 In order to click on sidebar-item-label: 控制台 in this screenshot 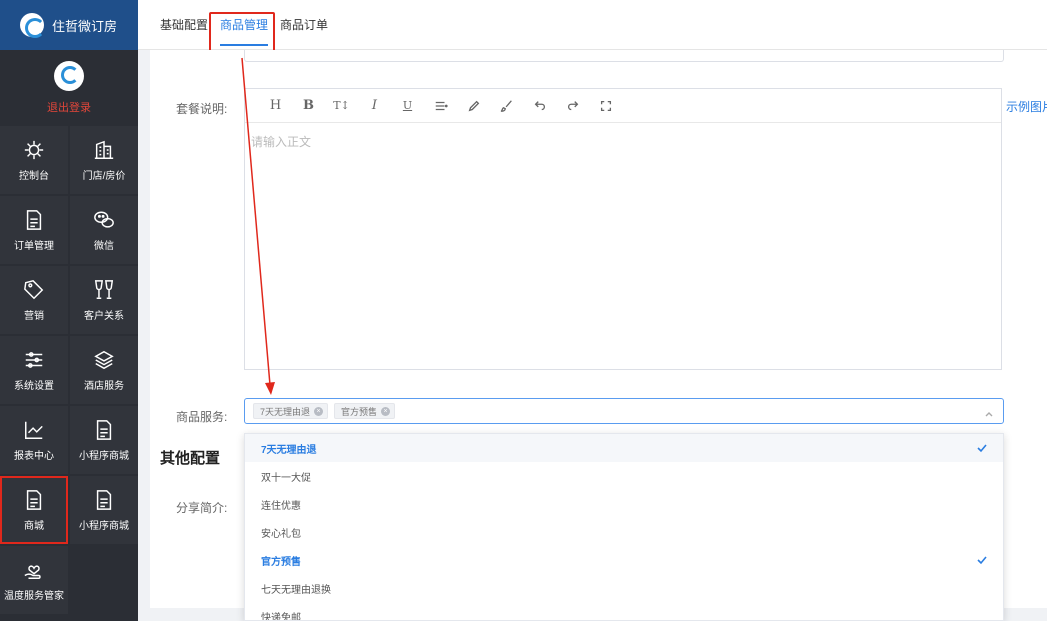, I will do `click(34, 176)`.